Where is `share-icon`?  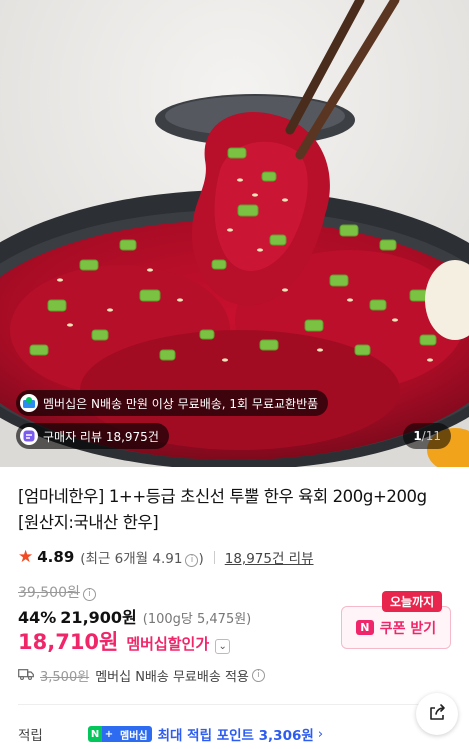
share-icon is located at coordinates (437, 714).